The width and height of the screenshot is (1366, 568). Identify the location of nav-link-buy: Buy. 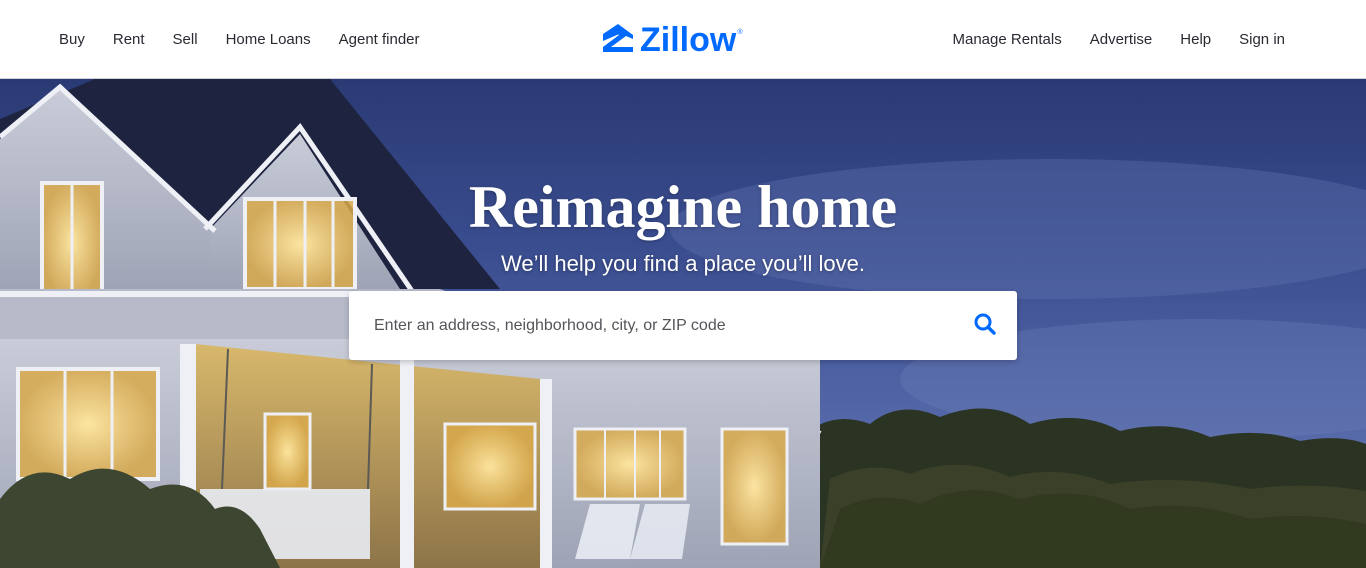
(72, 39).